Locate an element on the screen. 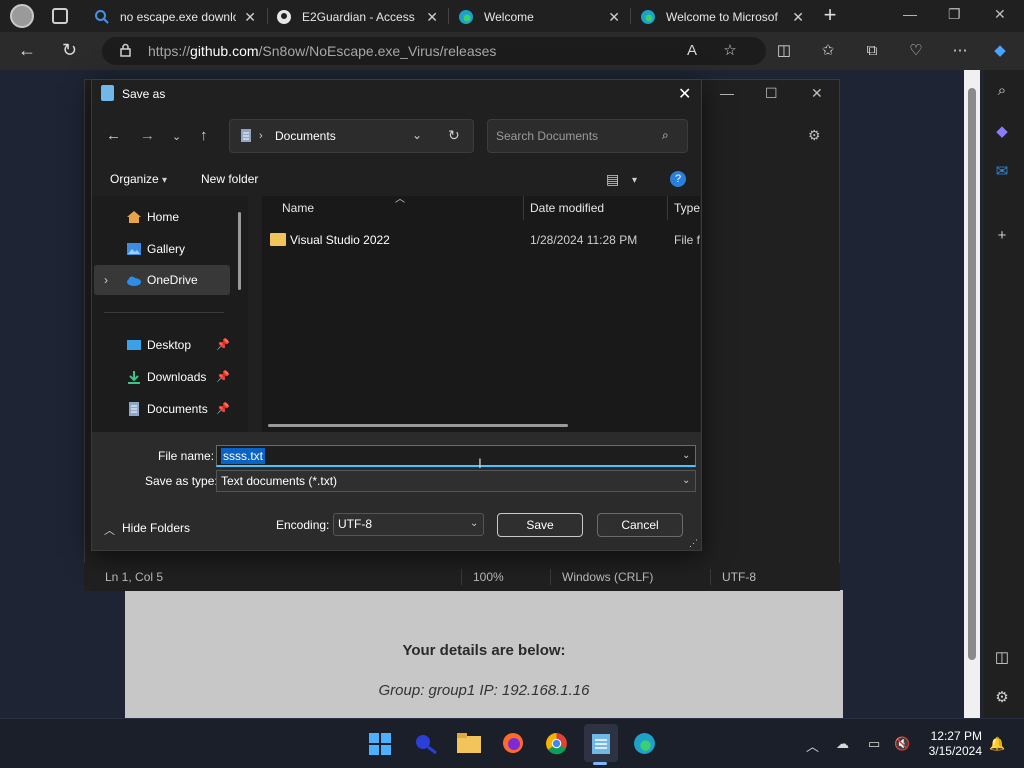 This screenshot has height=768, width=1024. chevron-down-icon: ▾ is located at coordinates (634, 180).